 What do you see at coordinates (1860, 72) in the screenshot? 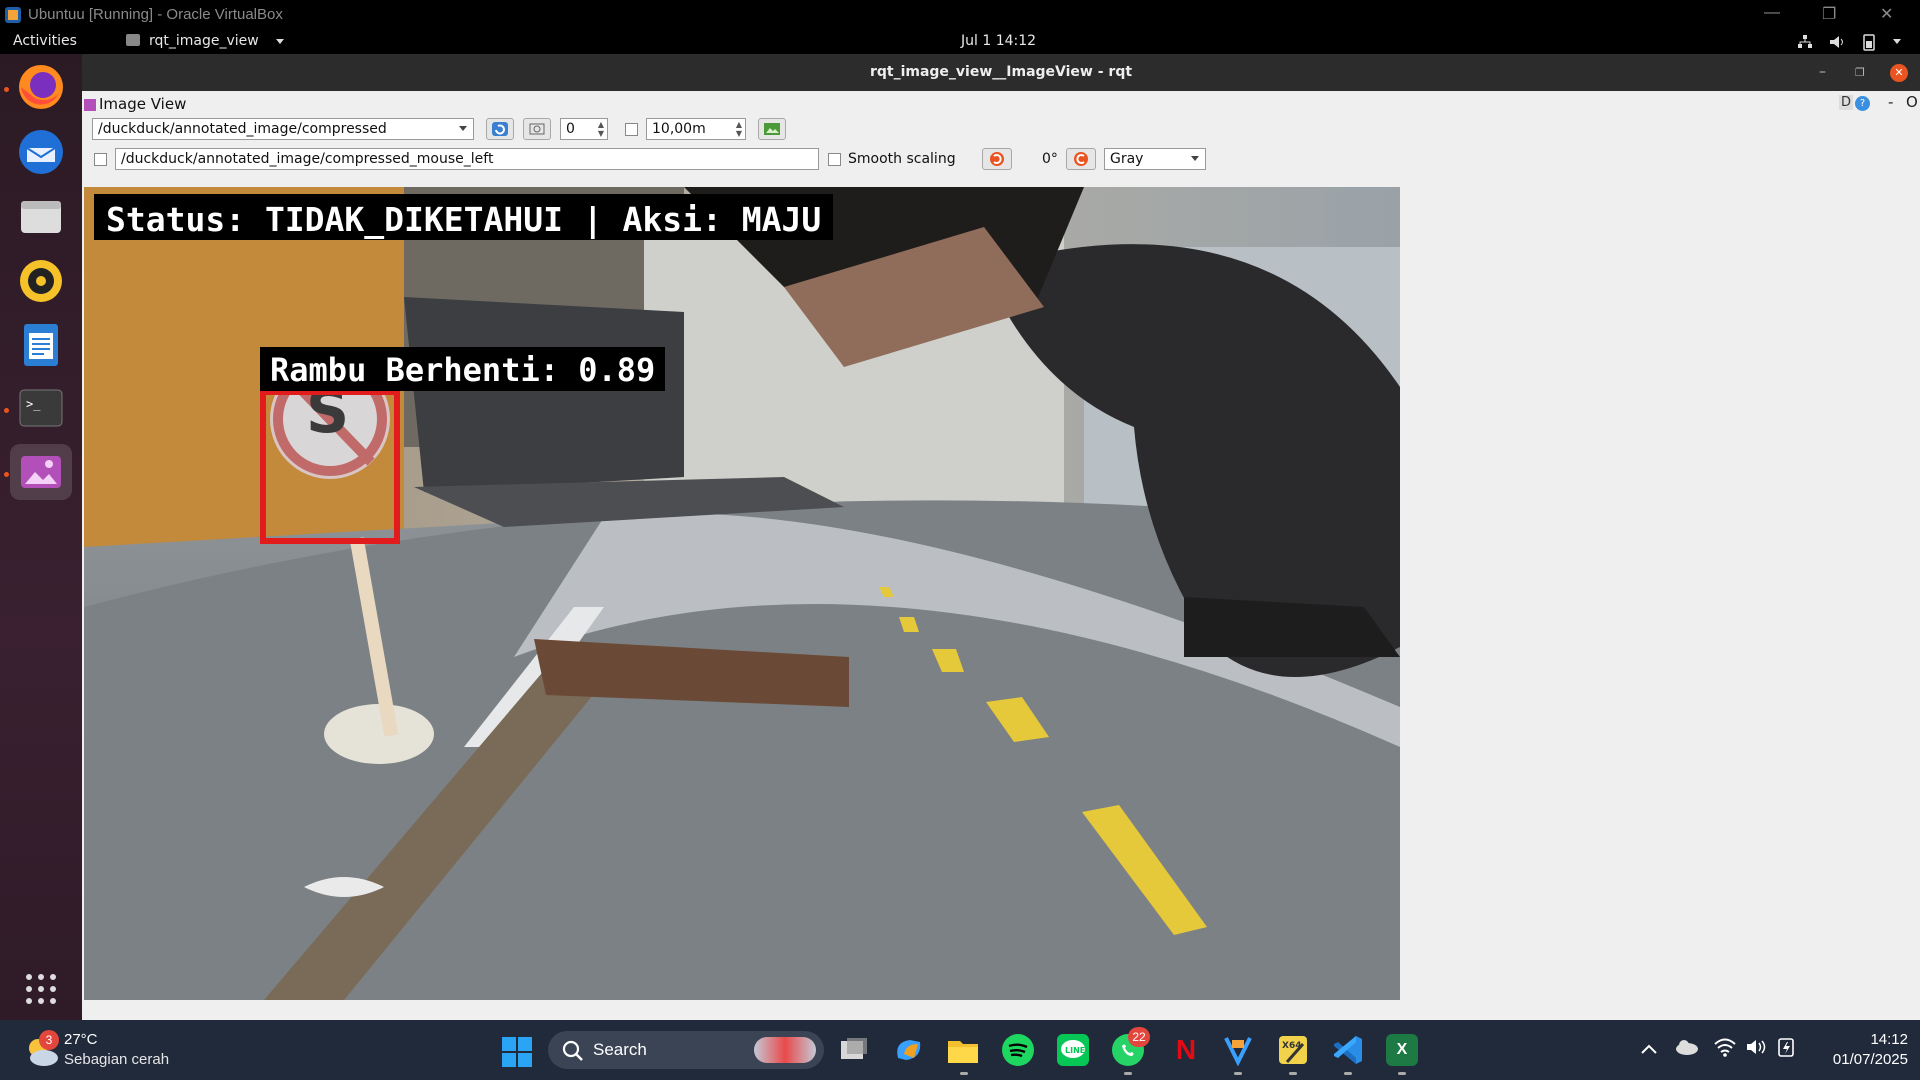
I see `rqt-maximize-icon: ❐` at bounding box center [1860, 72].